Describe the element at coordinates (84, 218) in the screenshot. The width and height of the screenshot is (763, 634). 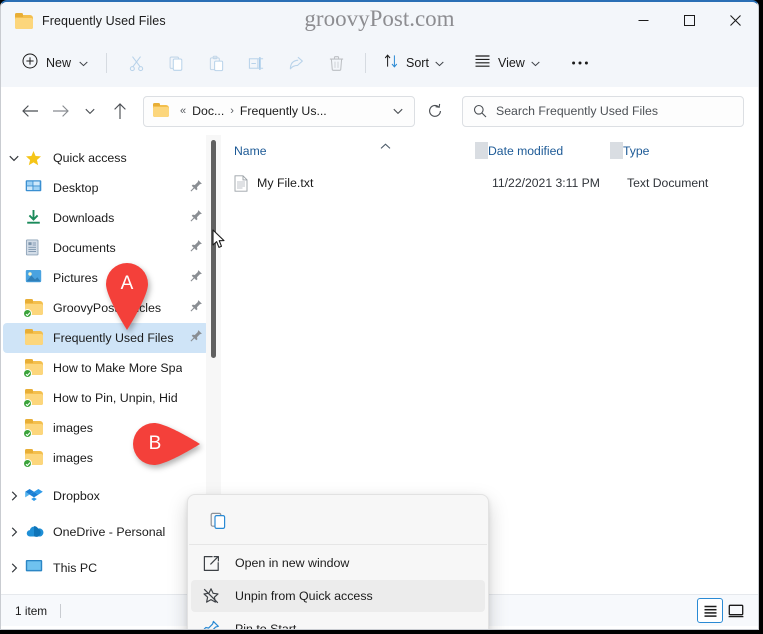
I see `sidebar-item-label: Downloads` at that location.